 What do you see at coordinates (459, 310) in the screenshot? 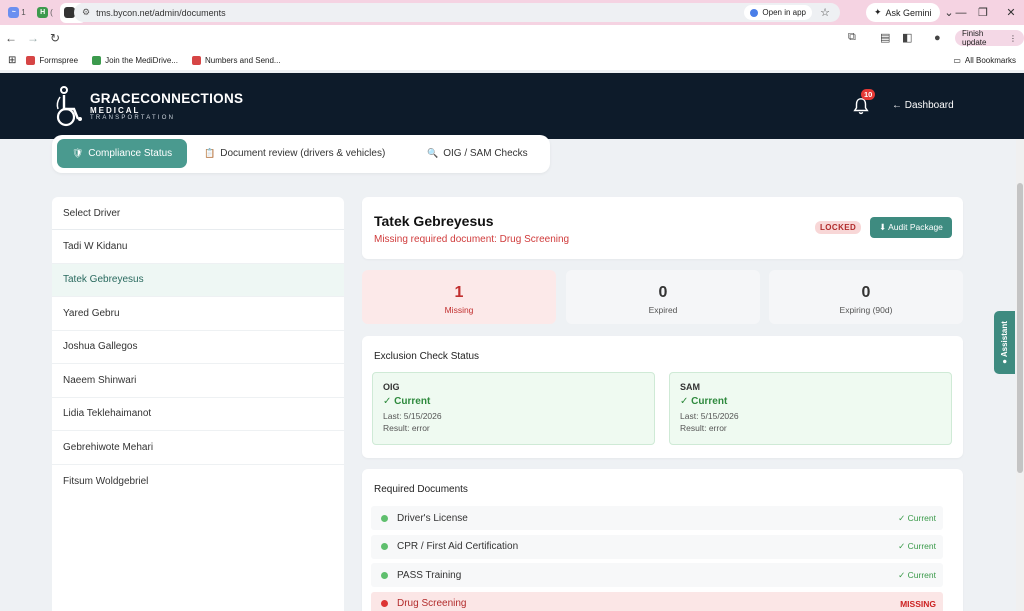
I see `missing-label: Missing` at bounding box center [459, 310].